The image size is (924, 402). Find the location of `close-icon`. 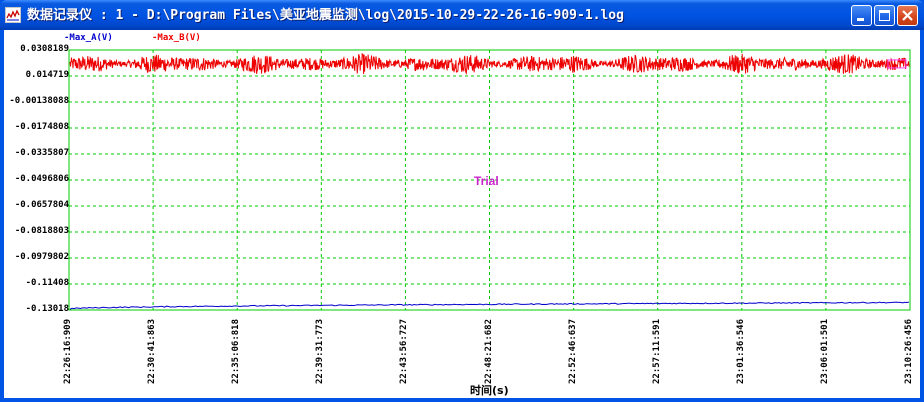

close-icon is located at coordinates (907, 15).